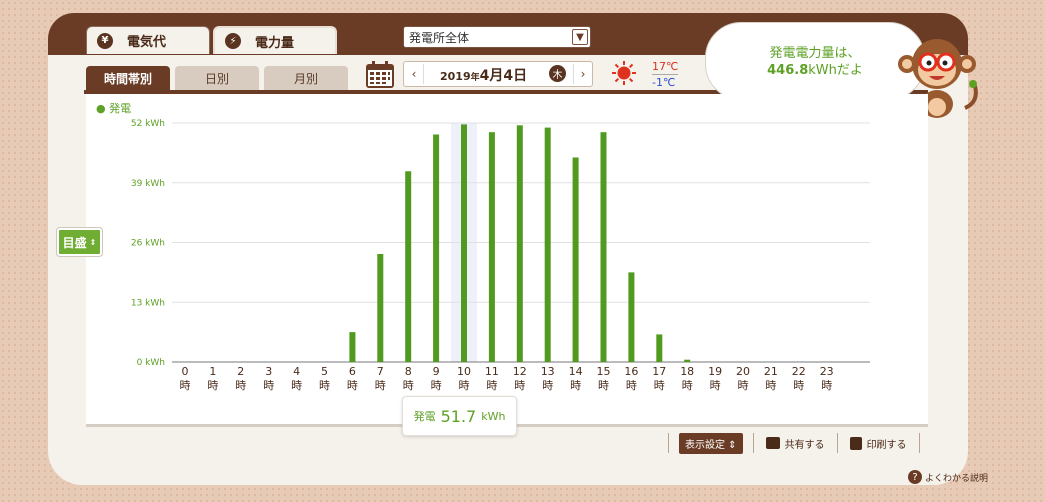 The width and height of the screenshot is (1045, 502). I want to click on x-tick-label: 19, so click(715, 371).